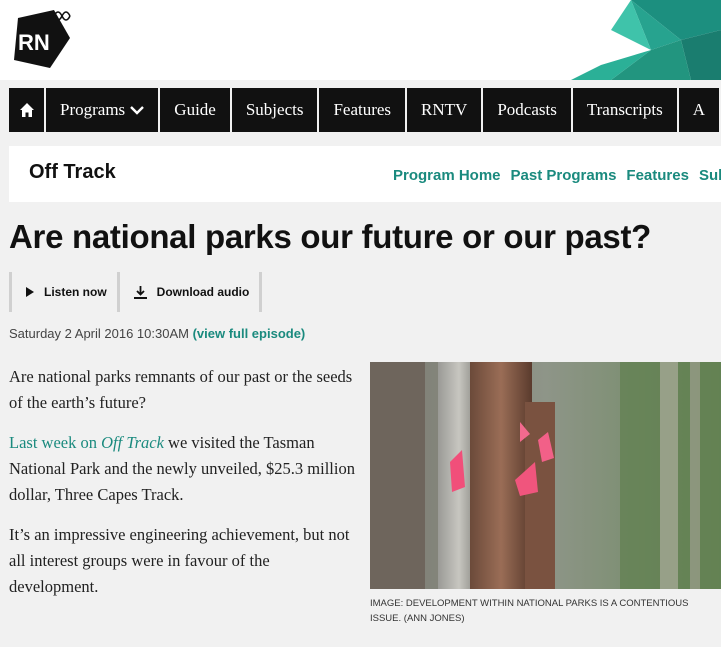  Describe the element at coordinates (274, 110) in the screenshot. I see `nav-subjects: Subjects` at that location.